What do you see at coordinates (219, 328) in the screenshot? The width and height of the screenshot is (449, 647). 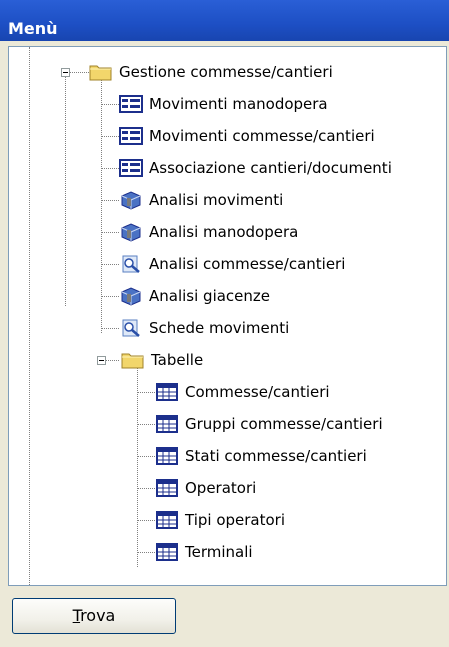 I see `tree-item-label: Schede movimenti` at bounding box center [219, 328].